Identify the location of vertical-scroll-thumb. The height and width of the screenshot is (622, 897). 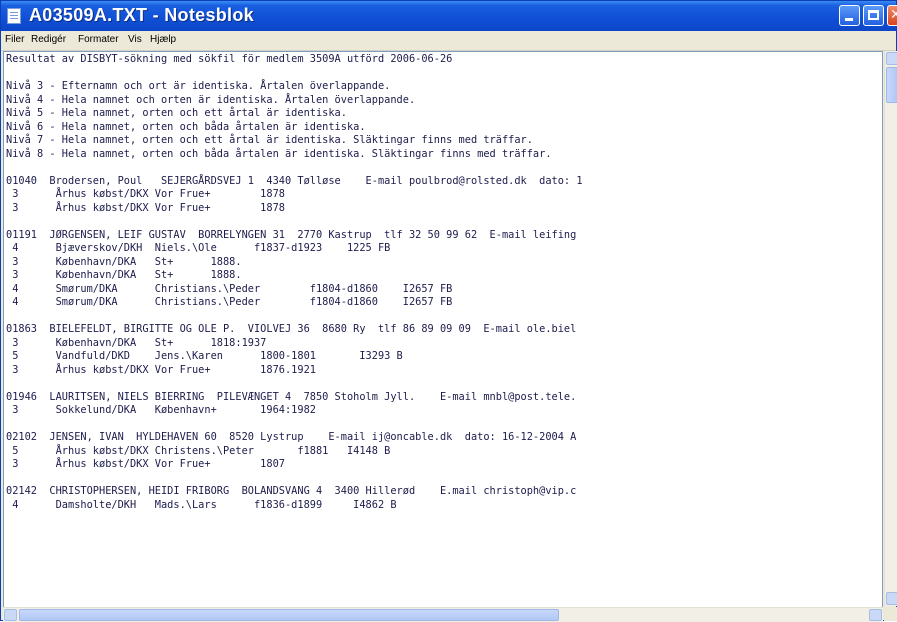
(891, 85).